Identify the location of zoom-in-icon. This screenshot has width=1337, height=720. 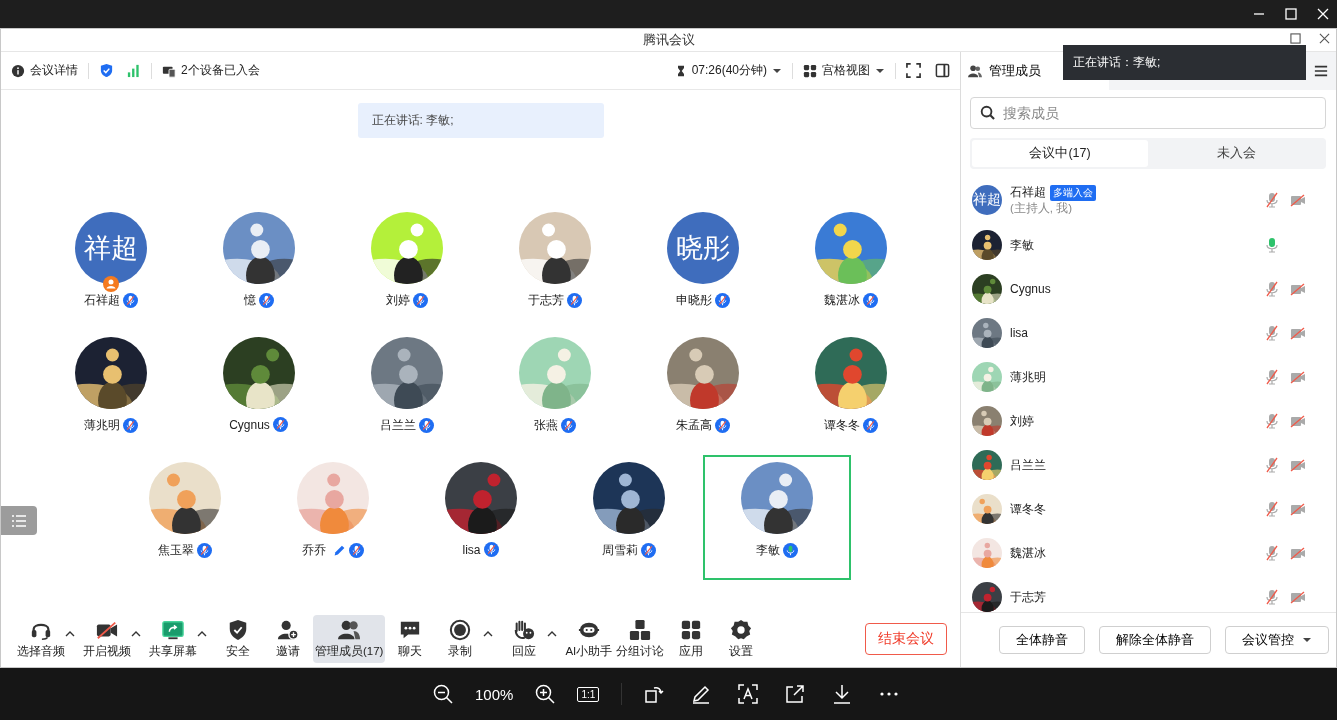
(545, 694).